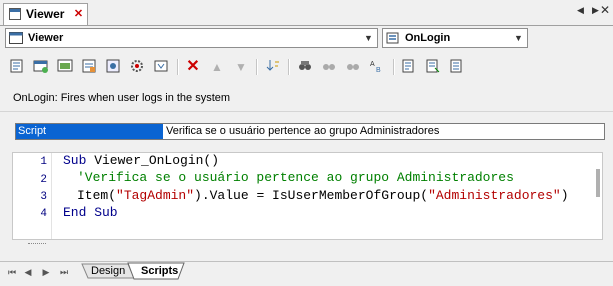 This screenshot has height=286, width=613. I want to click on scroll-tabs-right-icon: ▶, so click(595, 10).